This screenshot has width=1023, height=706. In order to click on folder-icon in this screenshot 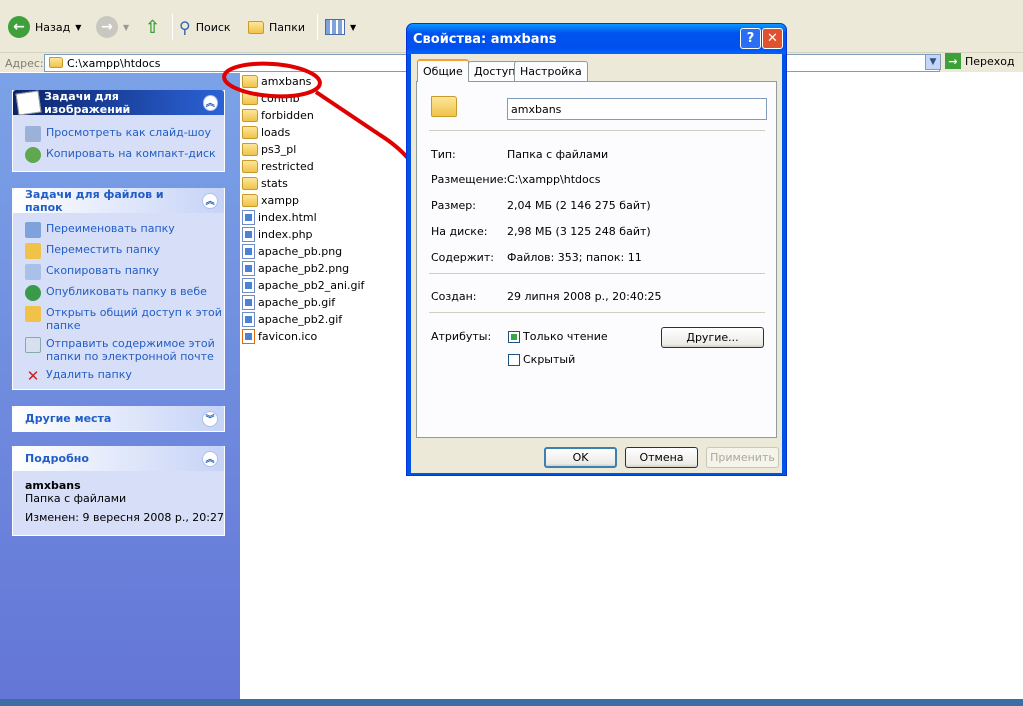, I will do `click(444, 106)`.